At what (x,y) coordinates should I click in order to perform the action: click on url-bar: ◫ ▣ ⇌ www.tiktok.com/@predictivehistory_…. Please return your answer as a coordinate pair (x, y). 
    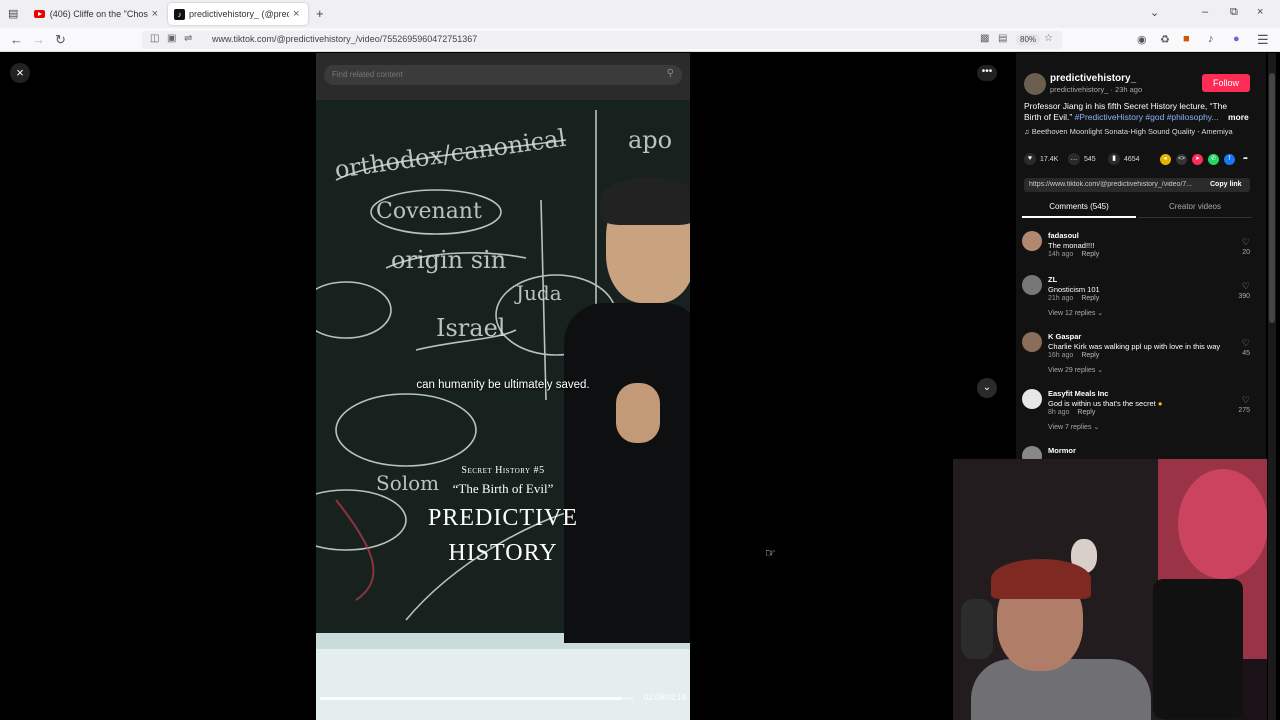
    Looking at the image, I should click on (602, 40).